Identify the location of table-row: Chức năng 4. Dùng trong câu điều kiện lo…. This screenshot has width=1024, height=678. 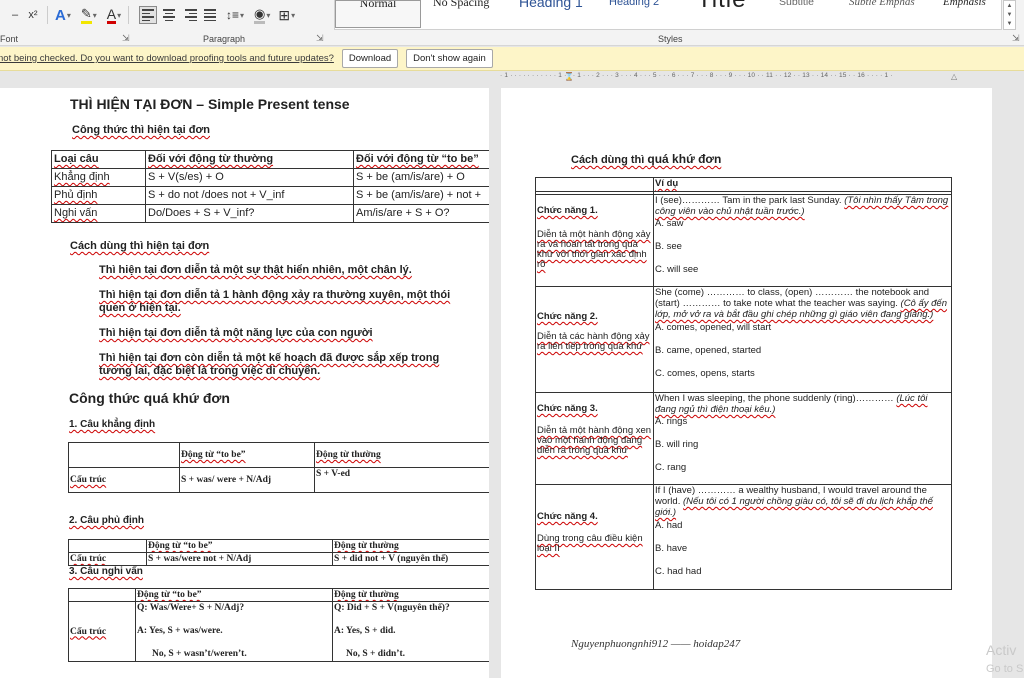
(743, 537).